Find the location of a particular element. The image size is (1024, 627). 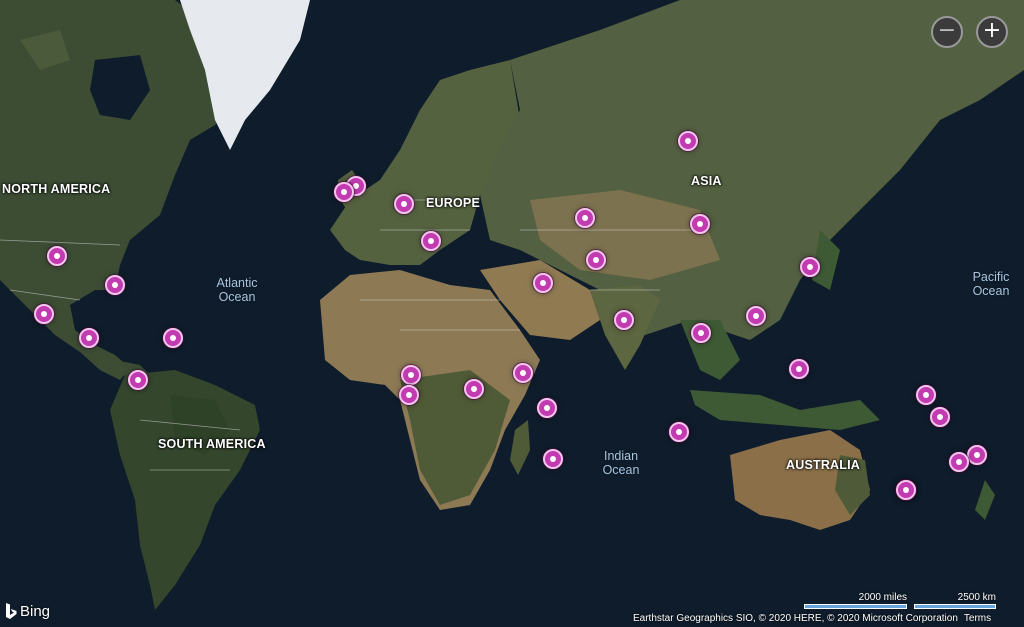

scale-miles-label: 2000 miles is located at coordinates (882, 597).